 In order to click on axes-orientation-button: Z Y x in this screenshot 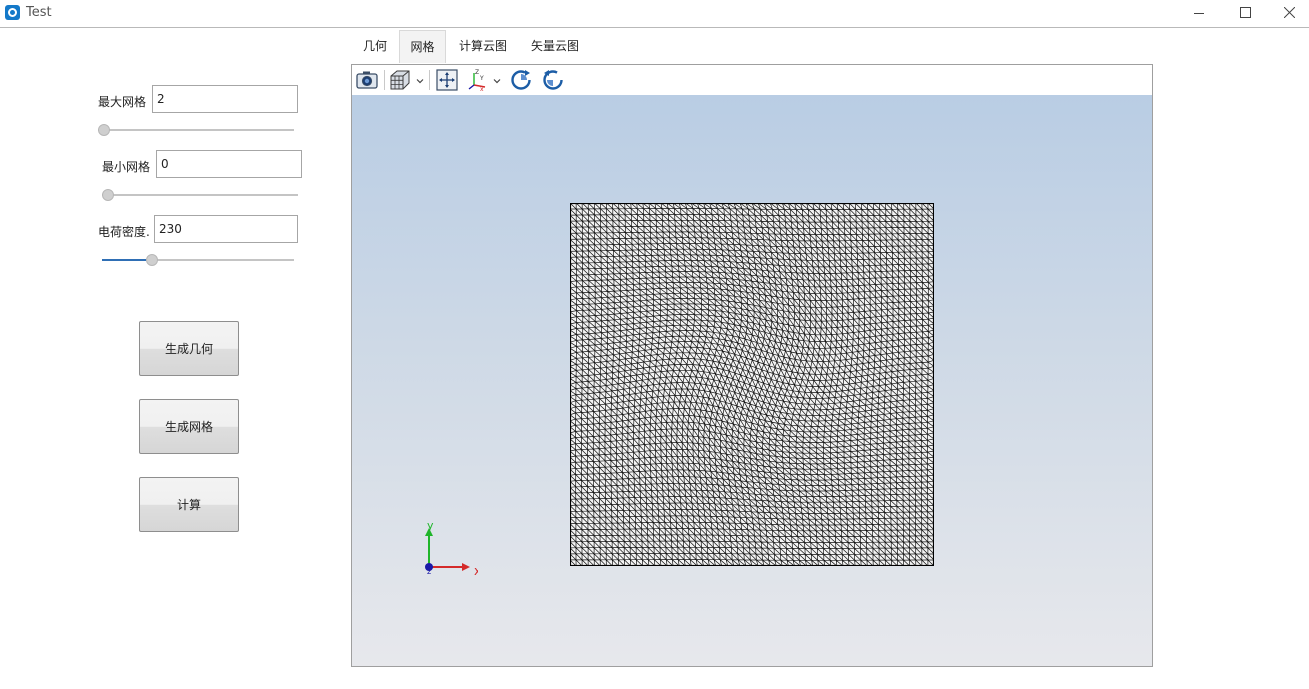, I will do `click(478, 80)`.